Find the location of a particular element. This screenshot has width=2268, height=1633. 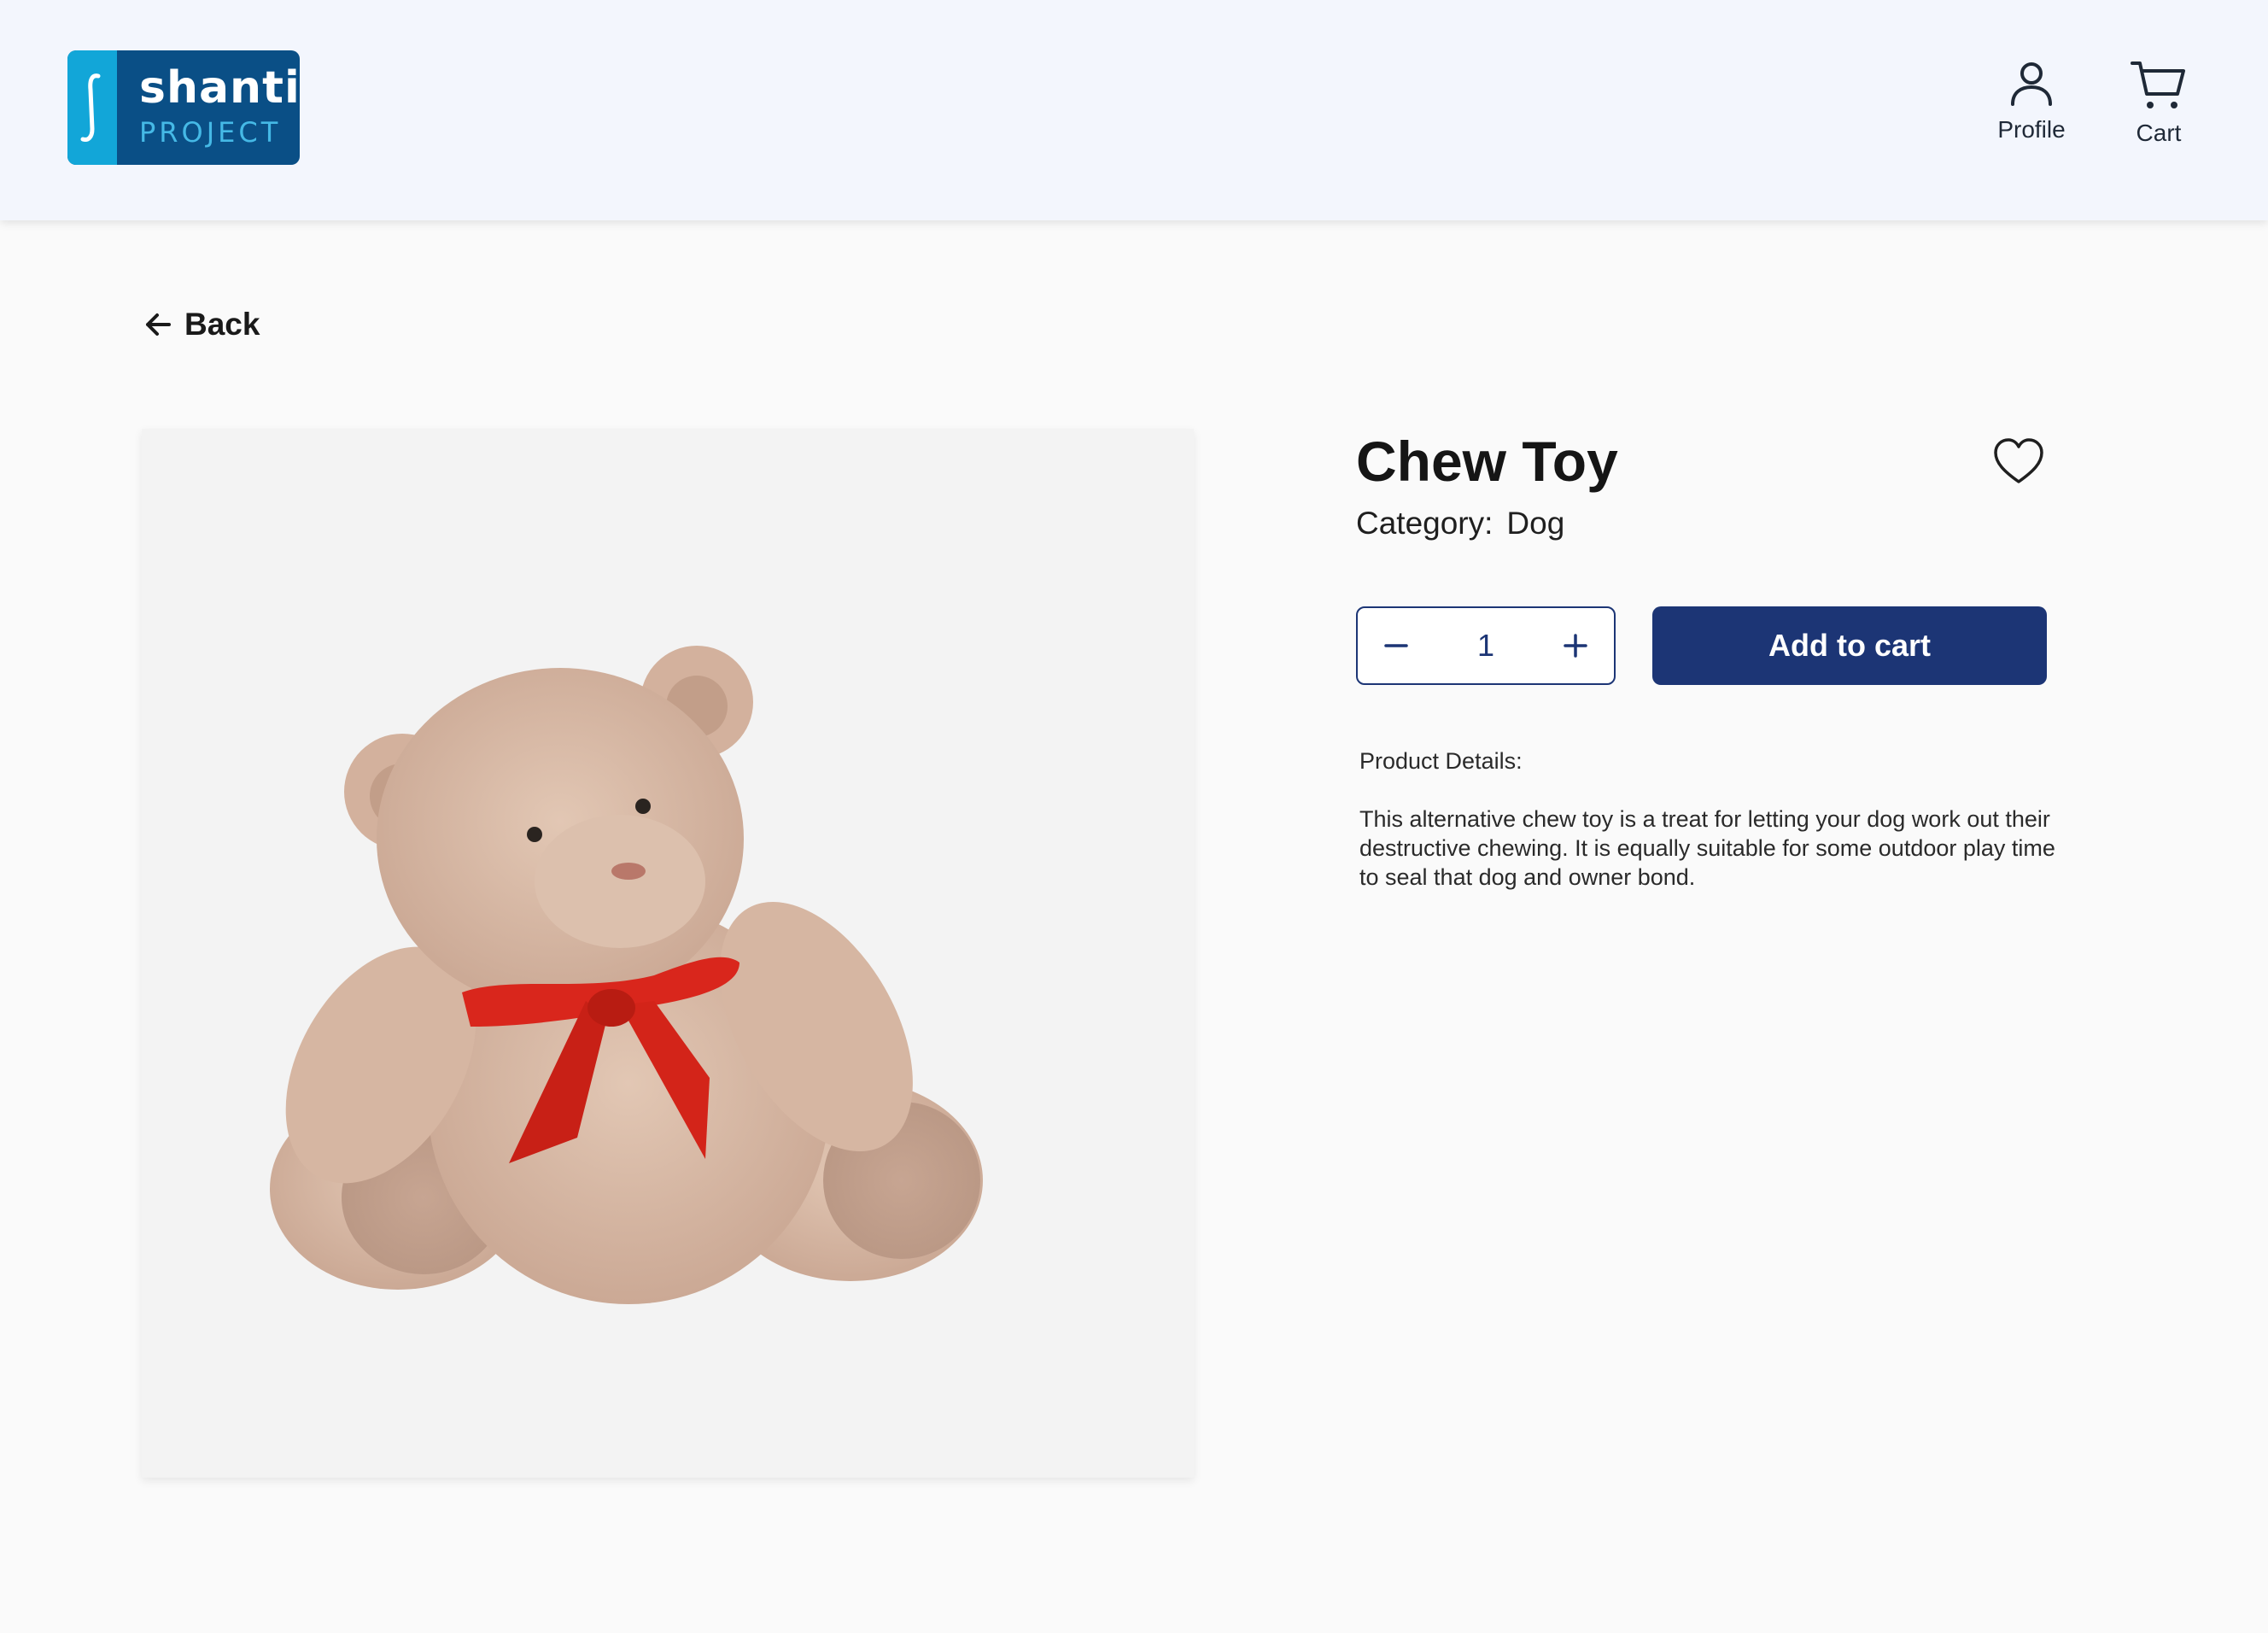

logo-mark is located at coordinates (92, 107).